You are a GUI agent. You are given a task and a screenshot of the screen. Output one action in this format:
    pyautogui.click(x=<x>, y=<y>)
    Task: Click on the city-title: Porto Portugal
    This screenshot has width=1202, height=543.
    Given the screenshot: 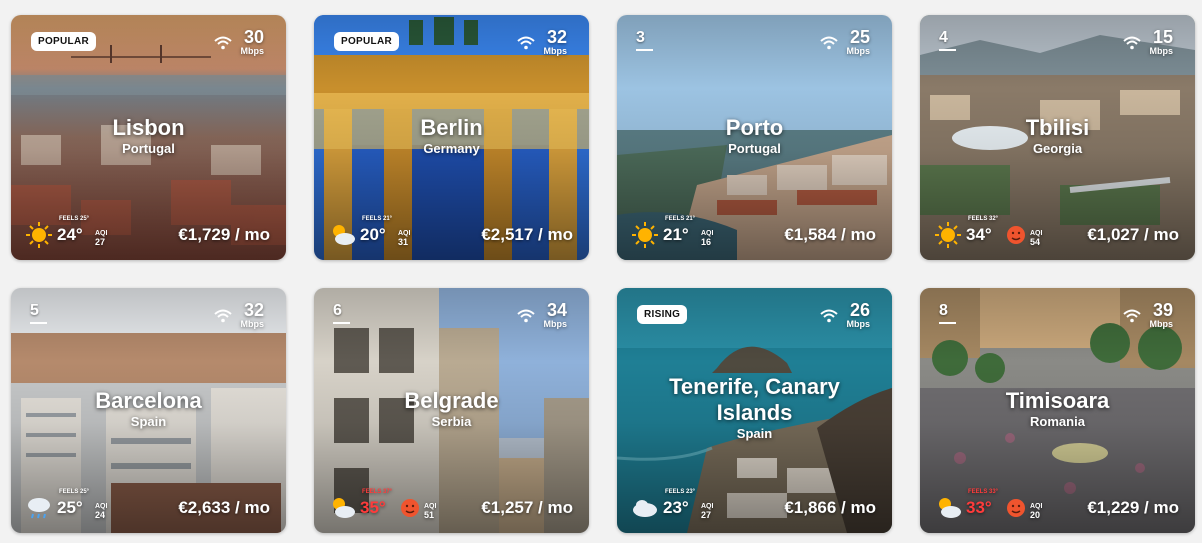 What is the action you would take?
    pyautogui.click(x=754, y=136)
    